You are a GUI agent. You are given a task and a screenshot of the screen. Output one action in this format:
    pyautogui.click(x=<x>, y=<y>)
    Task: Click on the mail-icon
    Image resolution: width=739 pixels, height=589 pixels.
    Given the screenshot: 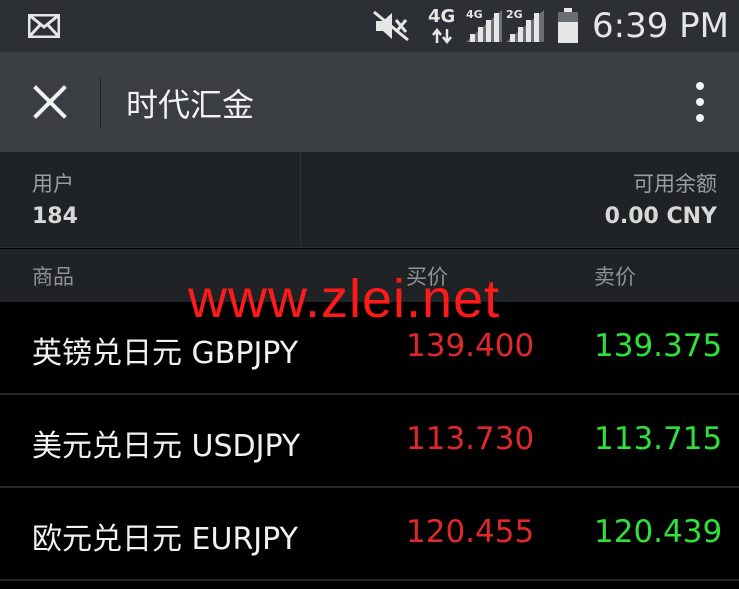 What is the action you would take?
    pyautogui.click(x=44, y=26)
    